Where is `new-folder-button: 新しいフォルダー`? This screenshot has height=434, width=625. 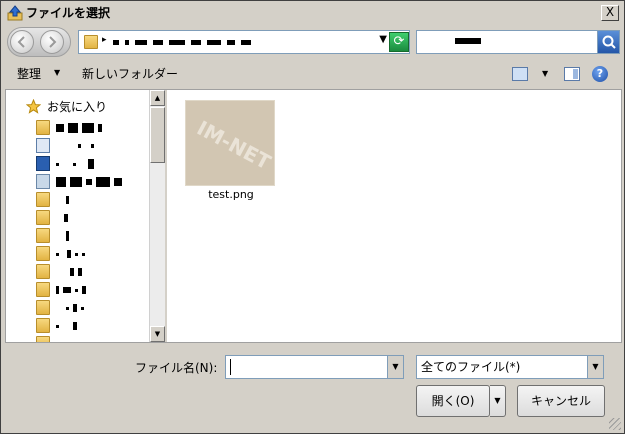
new-folder-button: 新しいフォルダー is located at coordinates (130, 74).